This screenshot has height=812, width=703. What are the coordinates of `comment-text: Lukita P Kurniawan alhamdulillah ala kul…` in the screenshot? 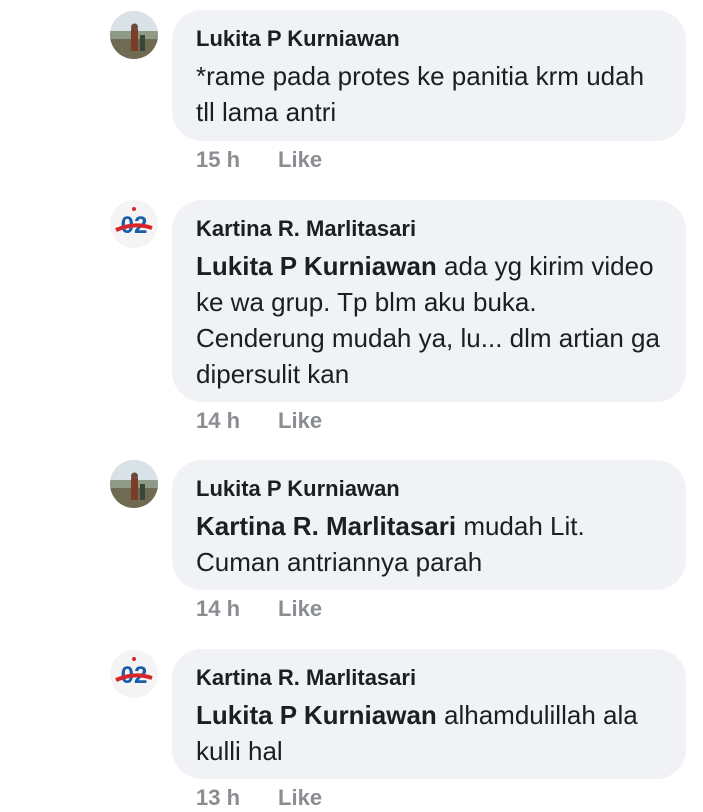 It's located at (430, 733).